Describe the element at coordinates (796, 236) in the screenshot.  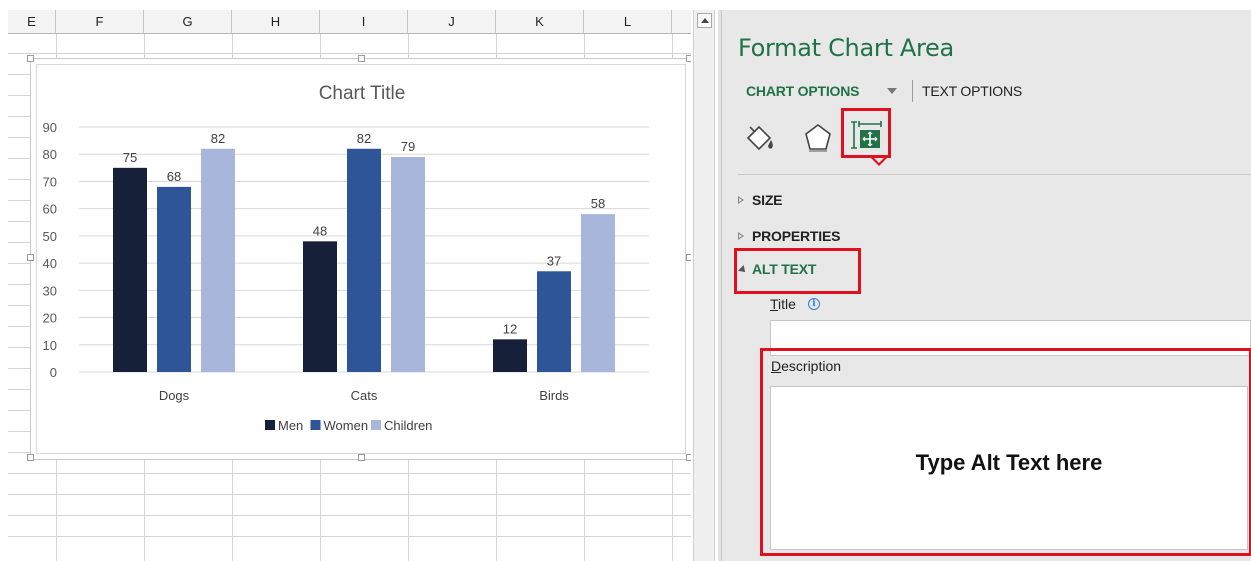
I see `section-properties: PROPERTIES` at that location.